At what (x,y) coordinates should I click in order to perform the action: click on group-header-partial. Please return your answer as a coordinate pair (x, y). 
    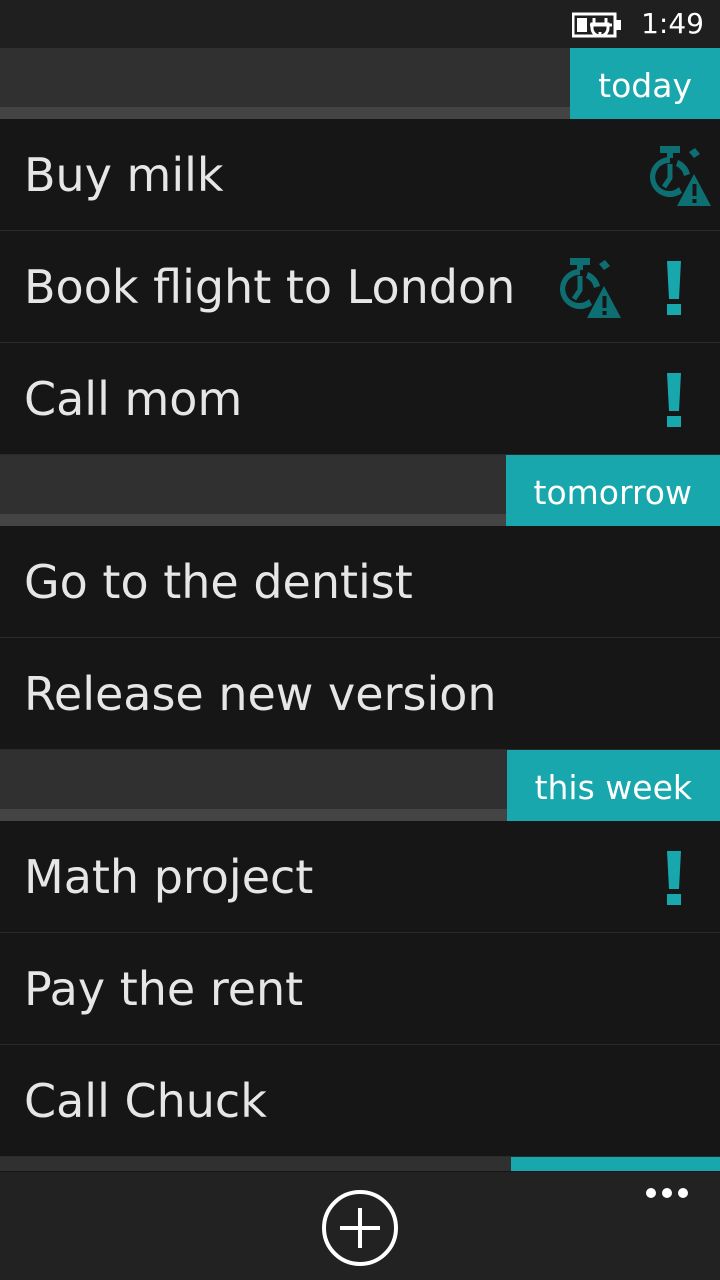
    Looking at the image, I should click on (360, 1164).